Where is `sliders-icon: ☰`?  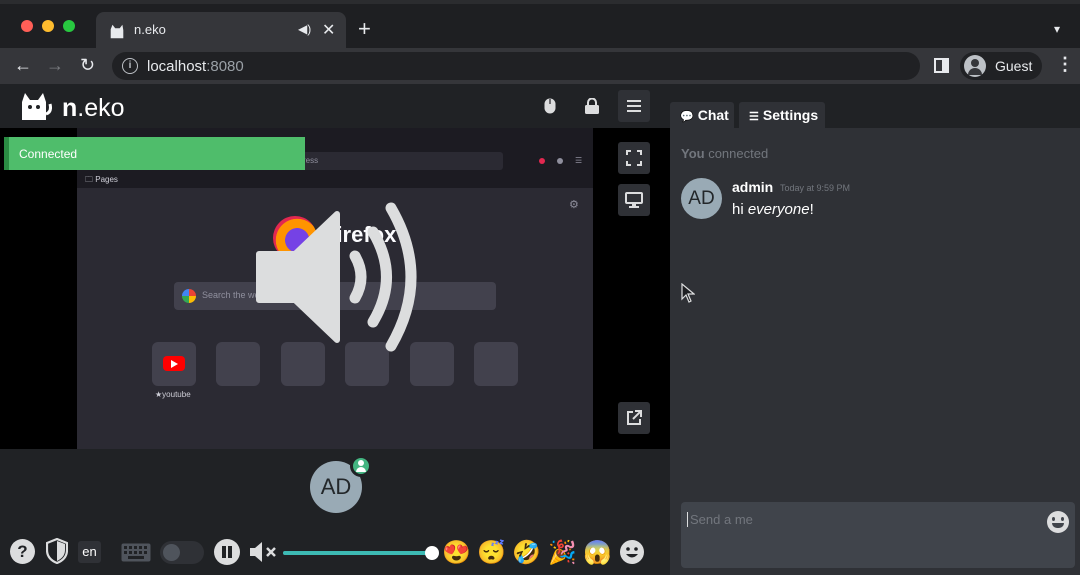
sliders-icon: ☰ is located at coordinates (754, 117).